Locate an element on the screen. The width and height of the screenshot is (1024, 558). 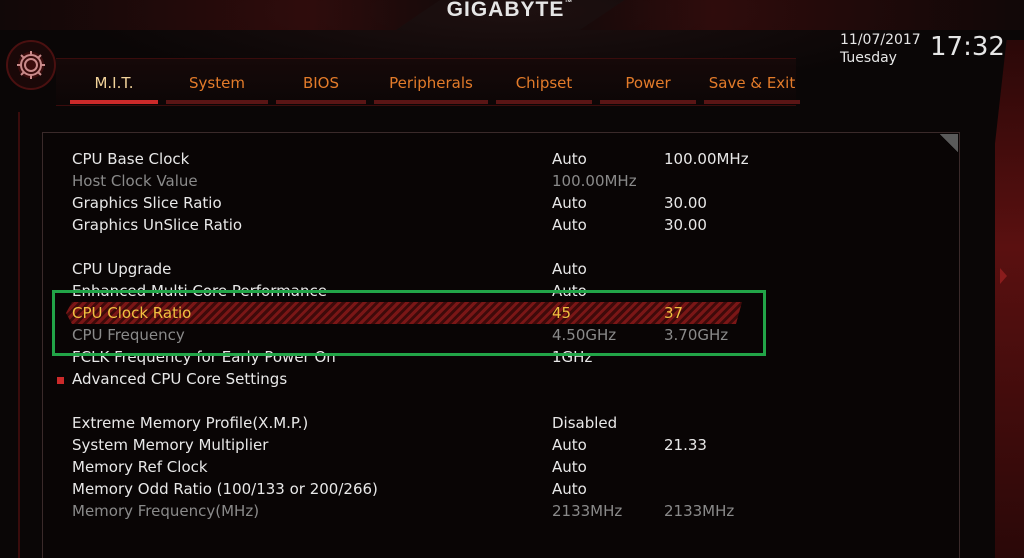
setting-row: Extreme Memory Profile(X.M.P.) Disabled is located at coordinates (422, 425).